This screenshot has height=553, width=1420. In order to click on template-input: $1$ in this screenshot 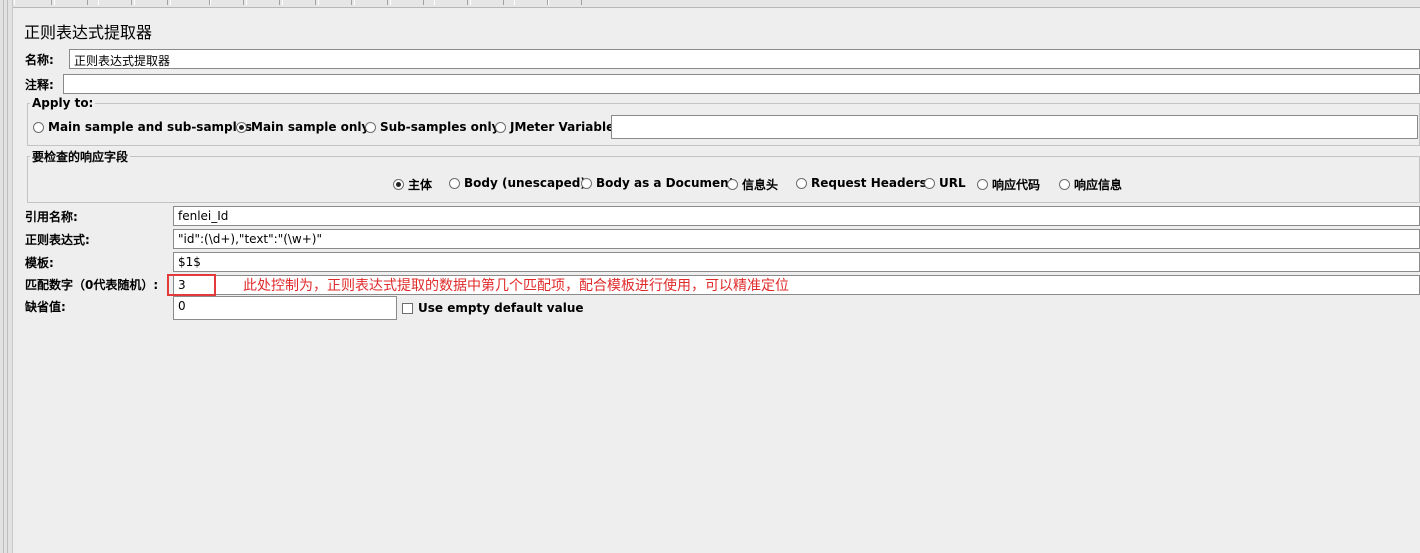, I will do `click(796, 262)`.